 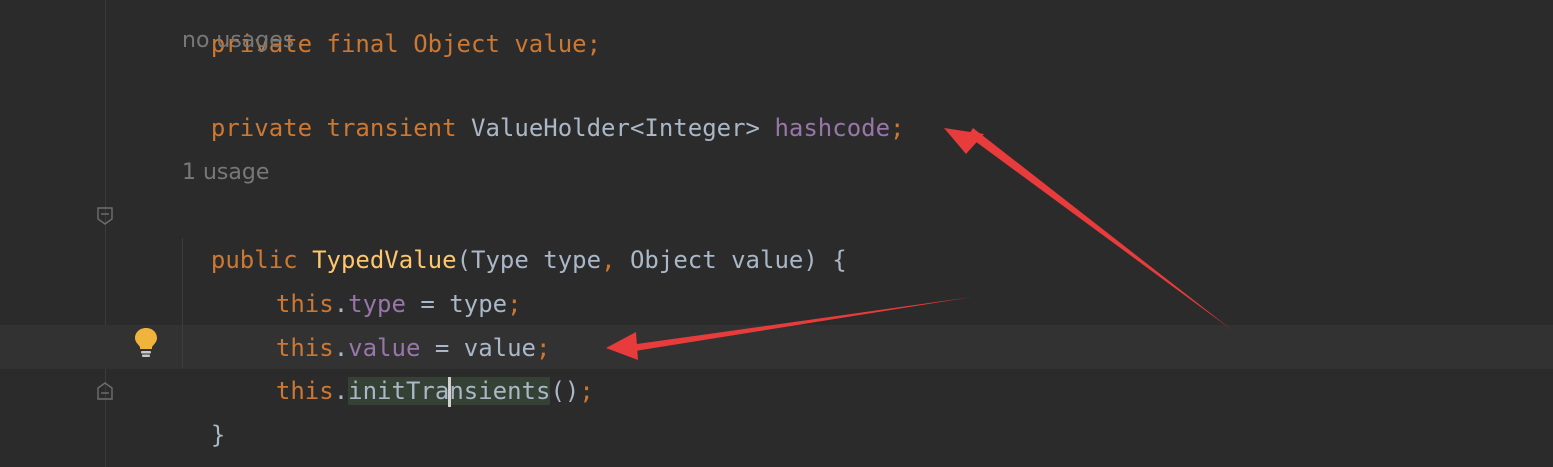 What do you see at coordinates (391, 29) in the screenshot?
I see `code-line-partial: private final Object value;` at bounding box center [391, 29].